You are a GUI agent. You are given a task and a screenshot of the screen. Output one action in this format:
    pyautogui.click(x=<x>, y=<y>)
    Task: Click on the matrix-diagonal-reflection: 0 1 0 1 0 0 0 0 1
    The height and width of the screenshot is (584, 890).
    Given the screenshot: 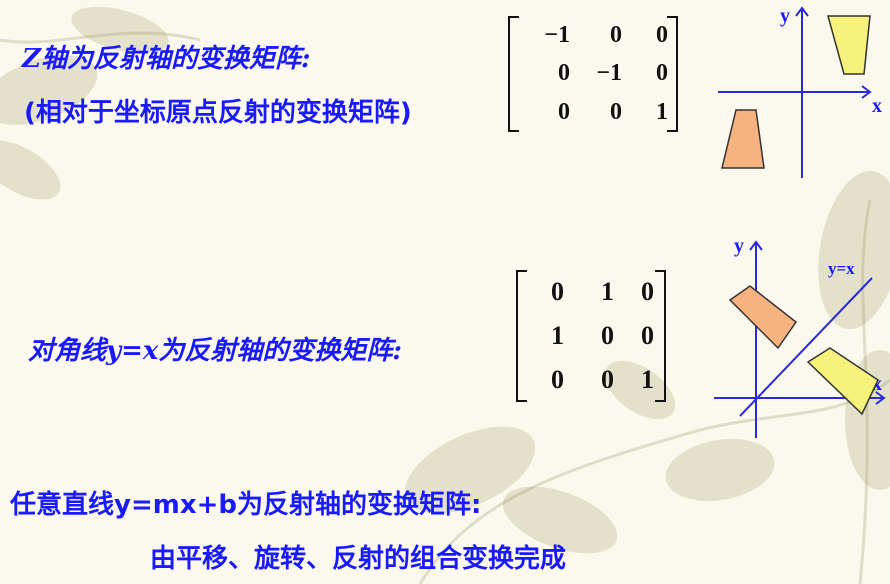 What is the action you would take?
    pyautogui.click(x=591, y=336)
    